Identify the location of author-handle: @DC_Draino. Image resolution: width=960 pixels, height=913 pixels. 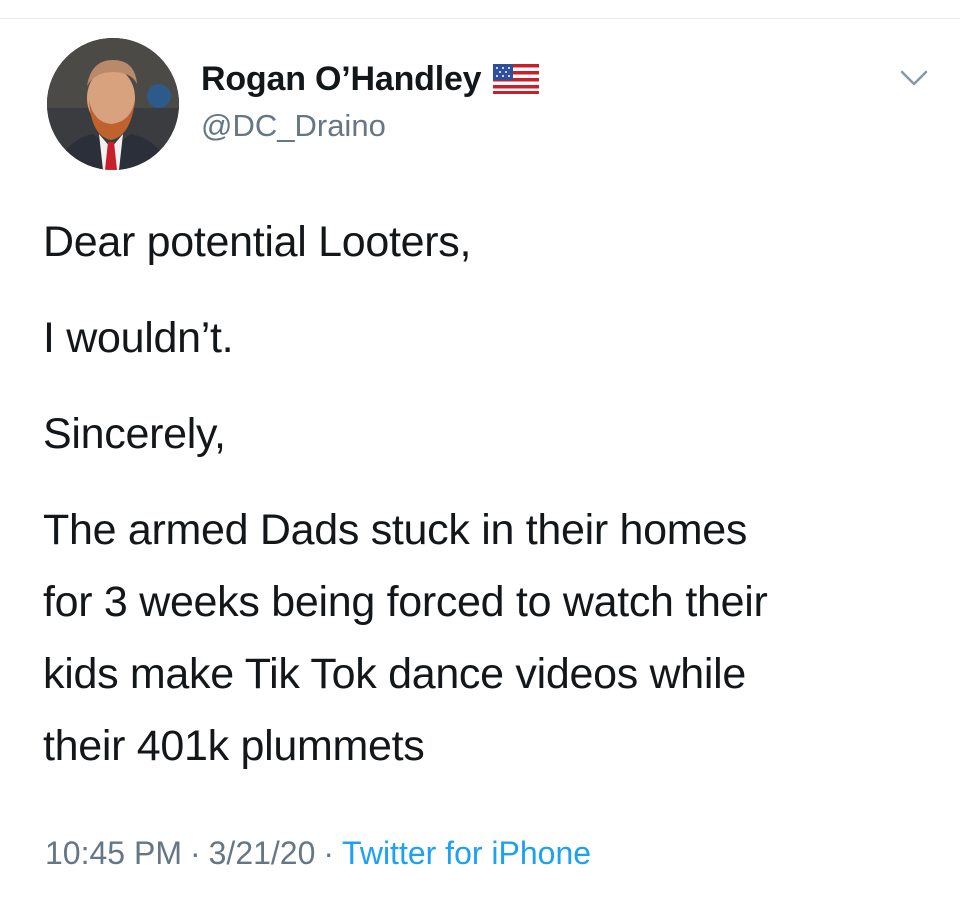
(293, 126).